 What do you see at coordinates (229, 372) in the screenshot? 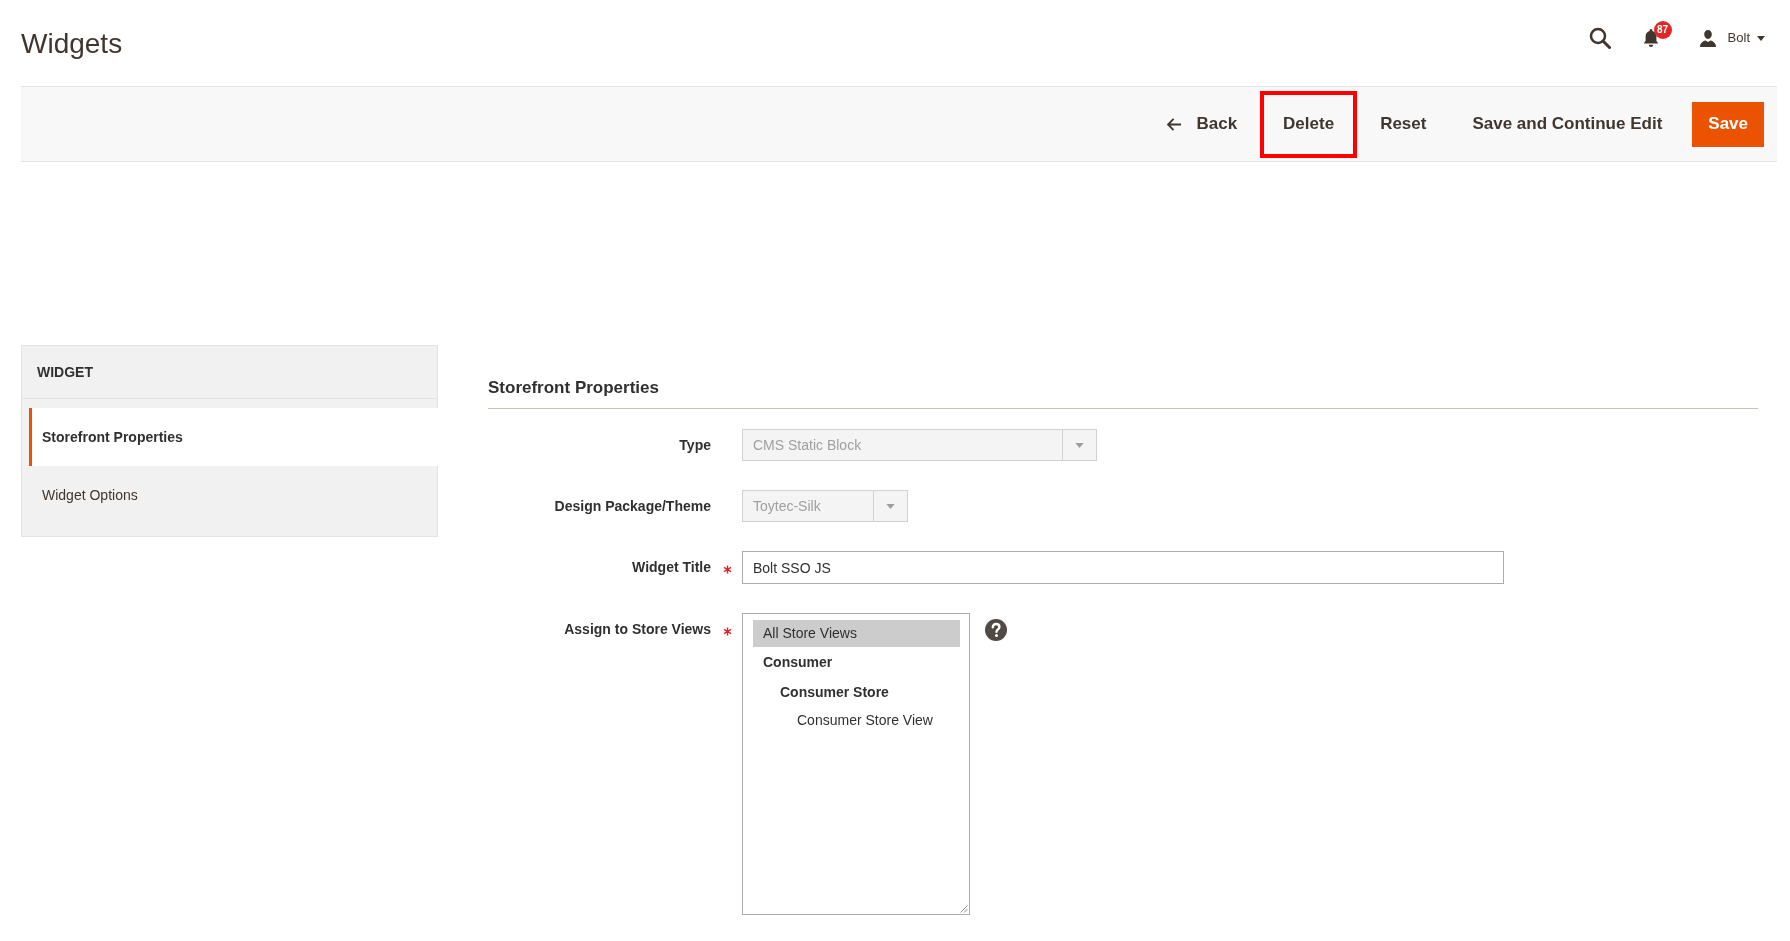
I see `sidebar-title: WIDGET` at bounding box center [229, 372].